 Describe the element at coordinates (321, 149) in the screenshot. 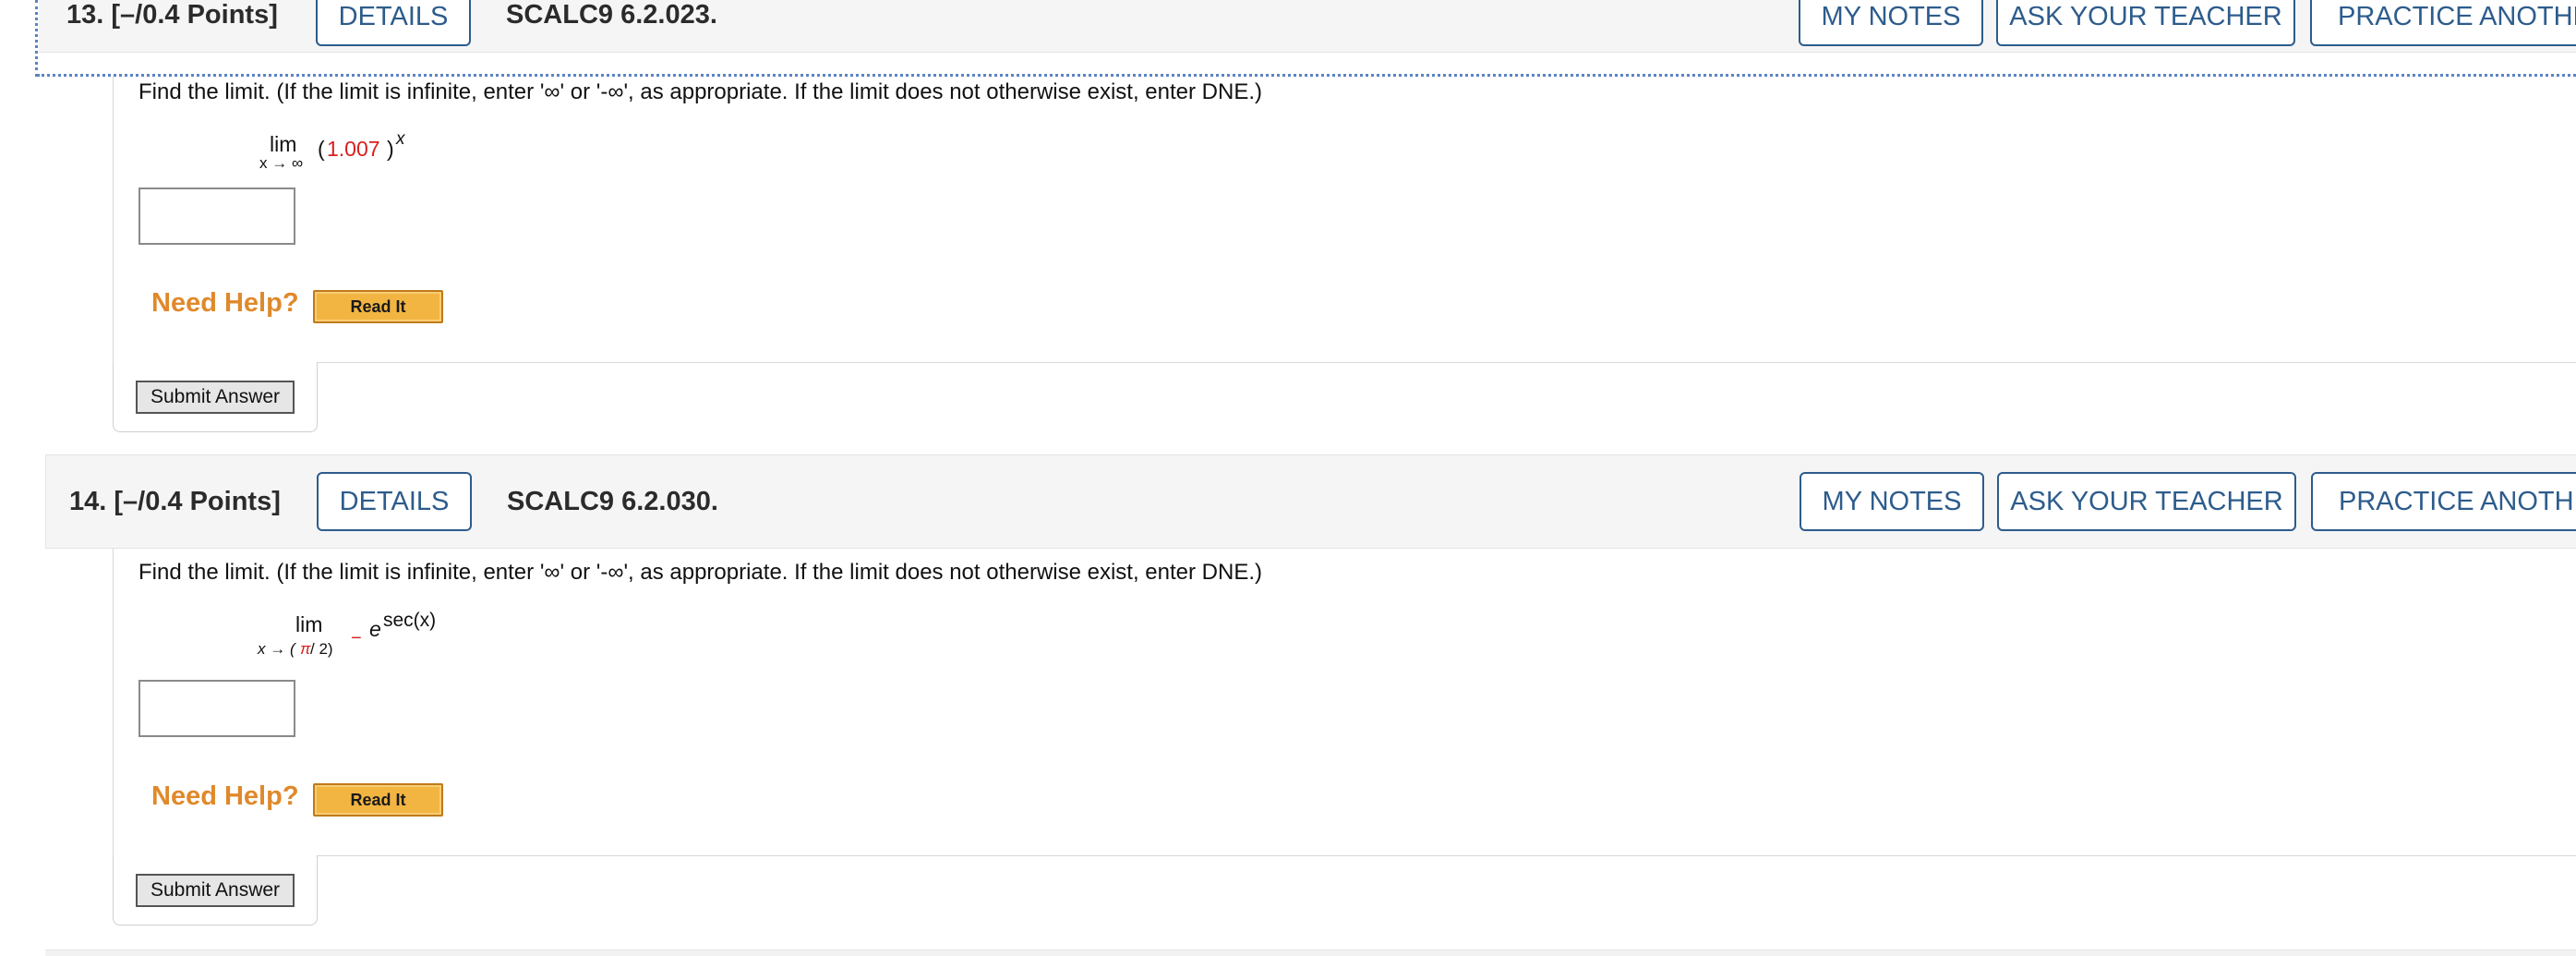

I see `open-paren: (` at that location.